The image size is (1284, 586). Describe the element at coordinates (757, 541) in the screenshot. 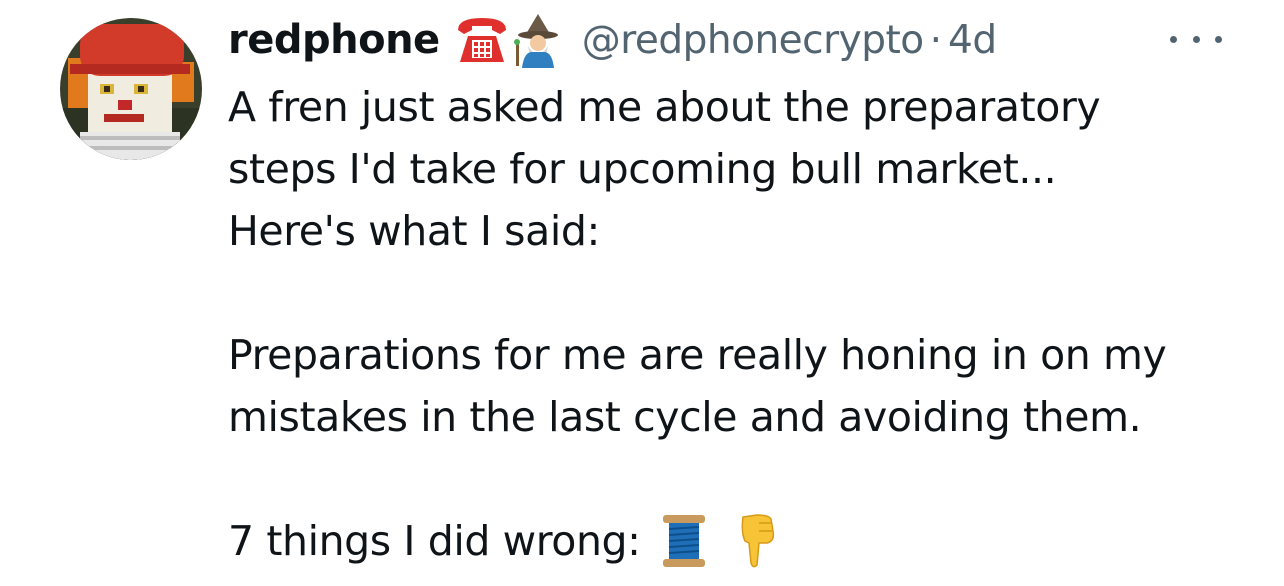

I see `pointing-down-icon` at that location.